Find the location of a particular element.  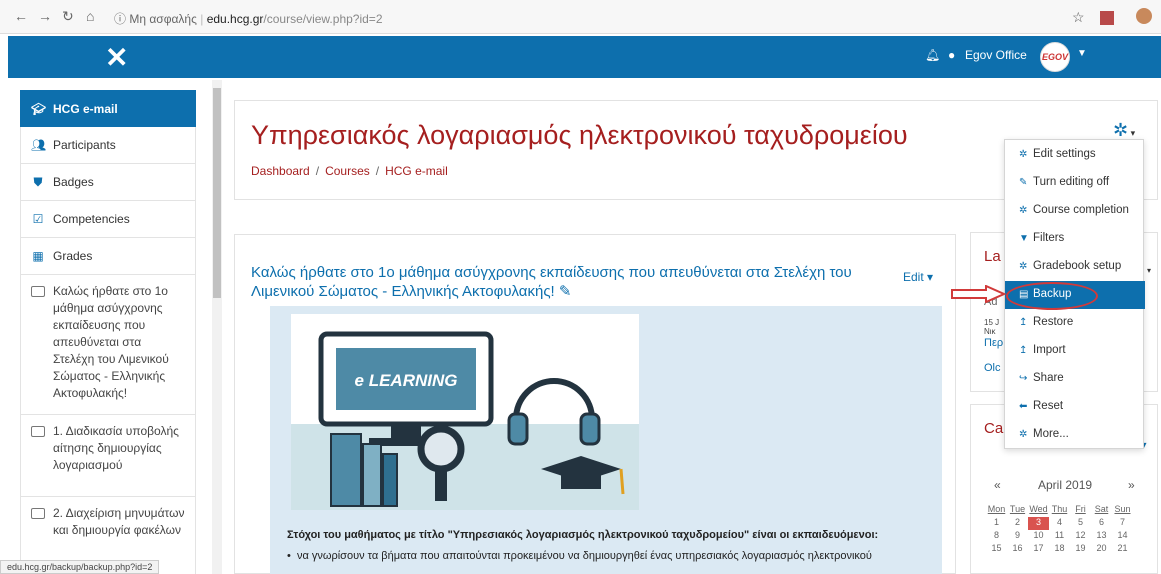

calendar-weekday: Sun is located at coordinates (1122, 509).